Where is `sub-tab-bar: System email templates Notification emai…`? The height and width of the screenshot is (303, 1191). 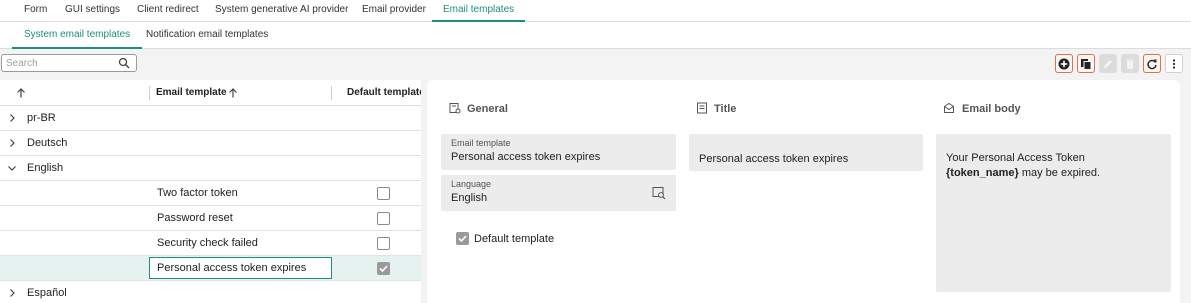 sub-tab-bar: System email templates Notification emai… is located at coordinates (595, 35).